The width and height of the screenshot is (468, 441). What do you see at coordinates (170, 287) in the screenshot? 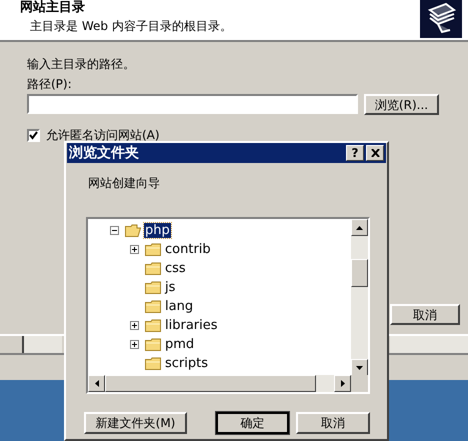
I see `tree-item: js` at bounding box center [170, 287].